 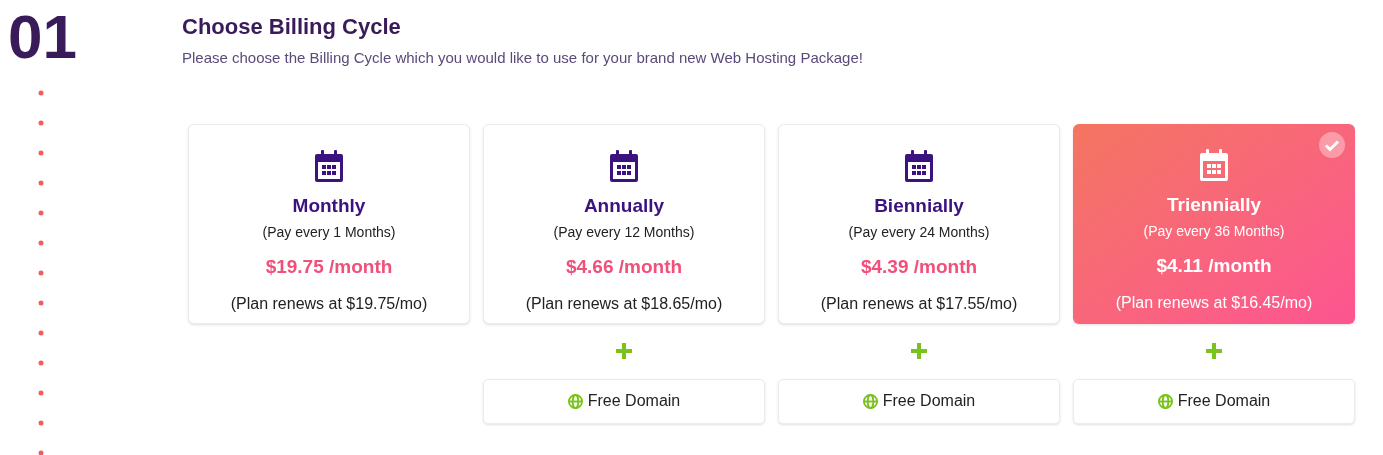 I want to click on price: $4.39 /month, so click(x=919, y=267).